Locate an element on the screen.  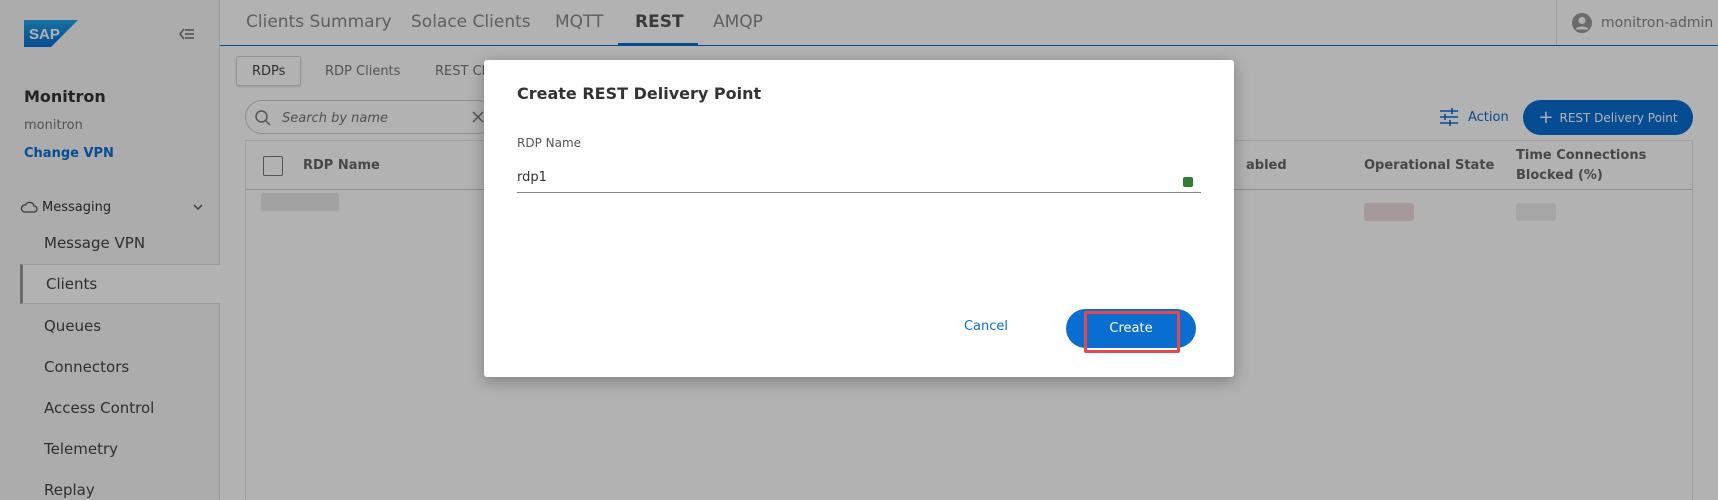
rdp-name-input is located at coordinates (859, 178).